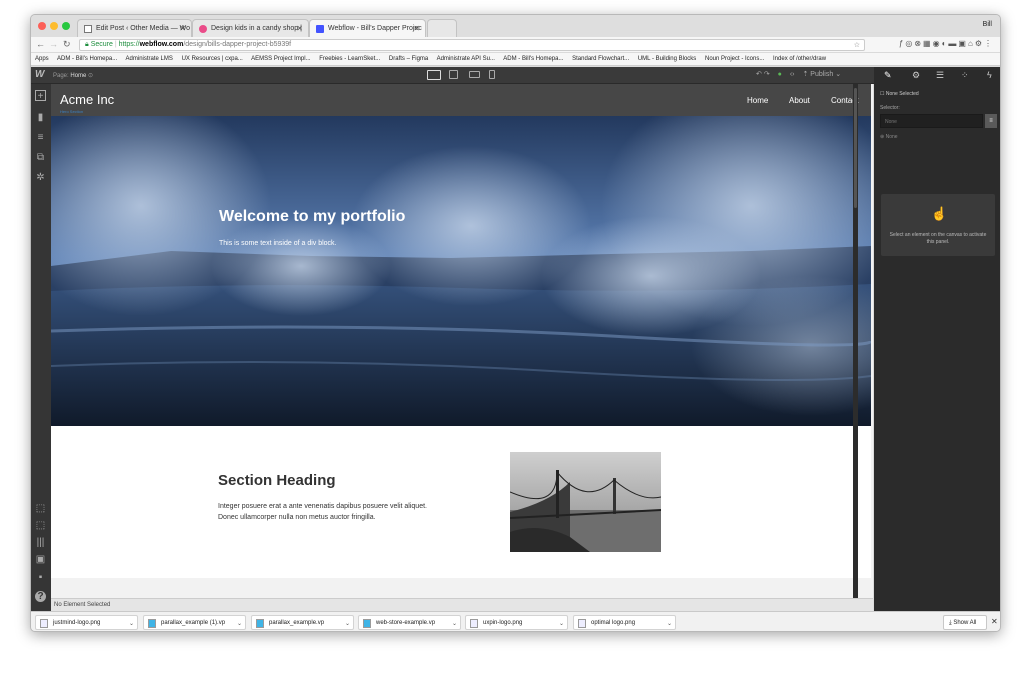 The width and height of the screenshot is (1030, 675). What do you see at coordinates (409, 622) in the screenshot?
I see `download-item: web-store-example.vp ⌄` at bounding box center [409, 622].